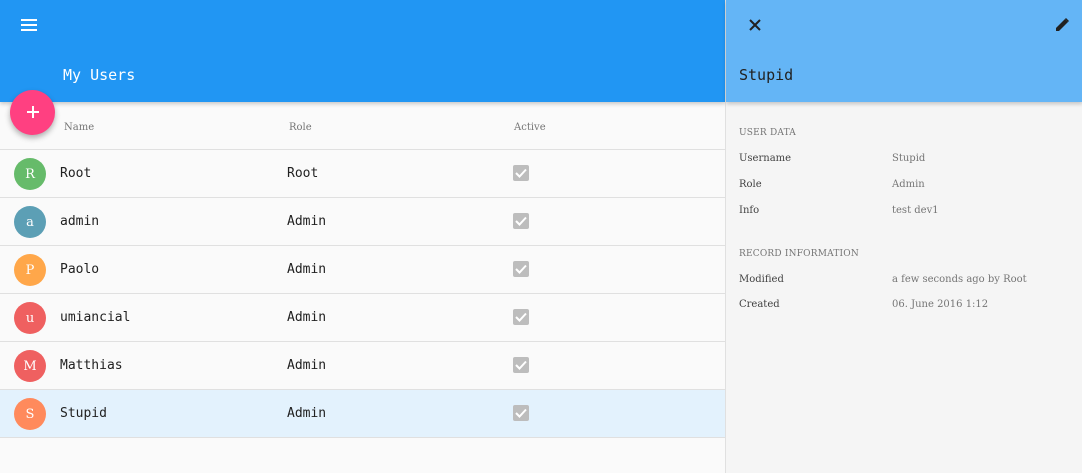  Describe the element at coordinates (83, 413) in the screenshot. I see `cell-name: Stupid` at that location.